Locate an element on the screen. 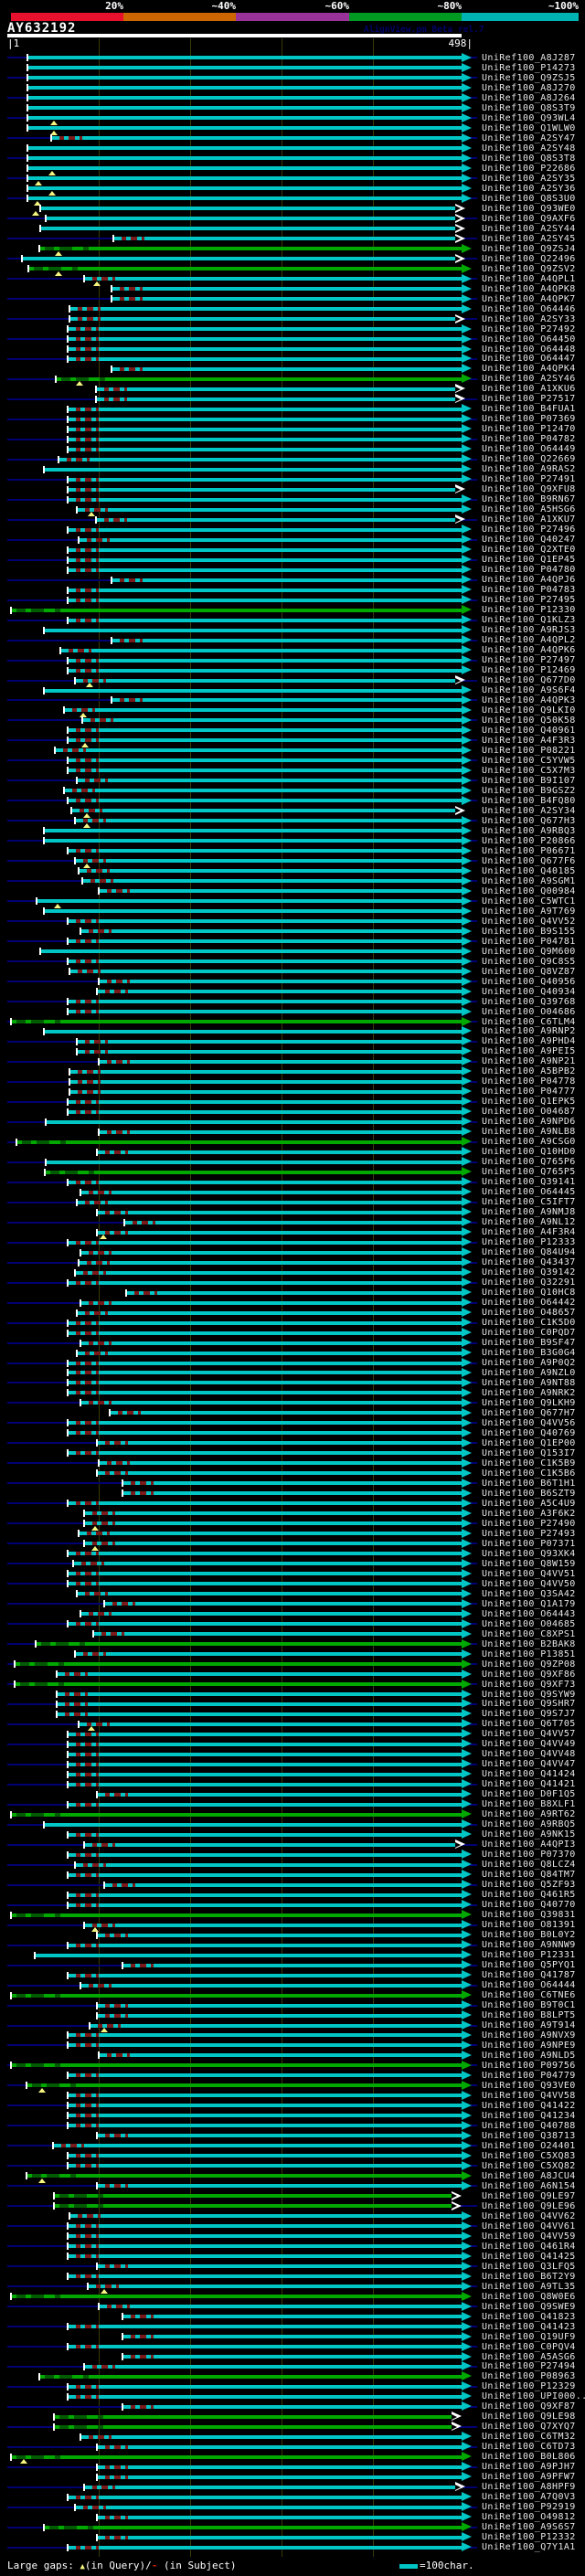 Image resolution: width=585 pixels, height=2576 pixels. row-label: UniRef100_Q8S3T9 is located at coordinates (529, 107).